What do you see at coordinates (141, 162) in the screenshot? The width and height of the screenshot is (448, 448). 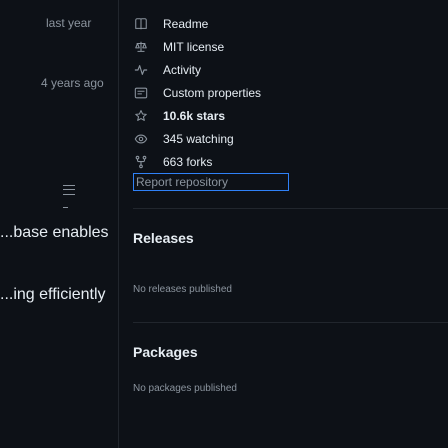 I see `repo-forked-icon` at bounding box center [141, 162].